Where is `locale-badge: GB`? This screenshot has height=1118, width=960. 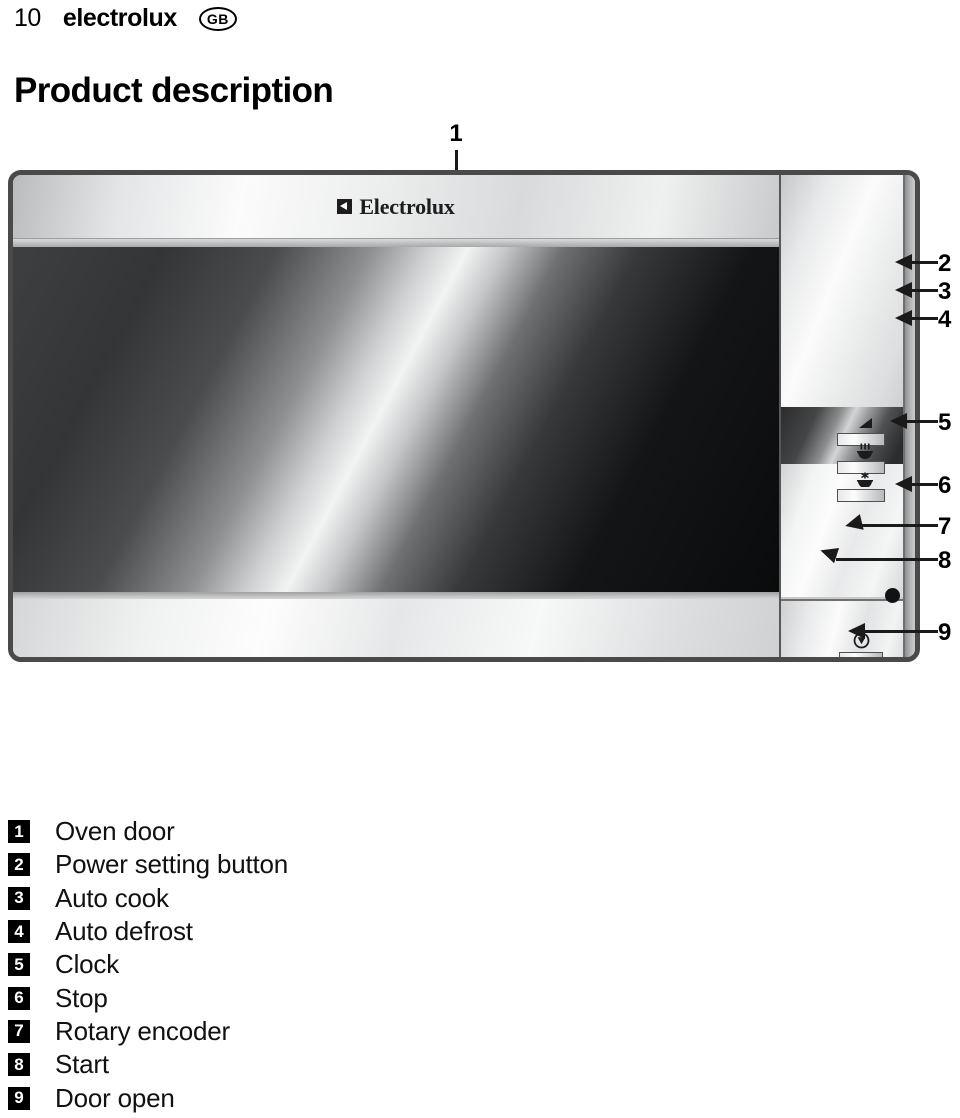
locale-badge: GB is located at coordinates (217, 18).